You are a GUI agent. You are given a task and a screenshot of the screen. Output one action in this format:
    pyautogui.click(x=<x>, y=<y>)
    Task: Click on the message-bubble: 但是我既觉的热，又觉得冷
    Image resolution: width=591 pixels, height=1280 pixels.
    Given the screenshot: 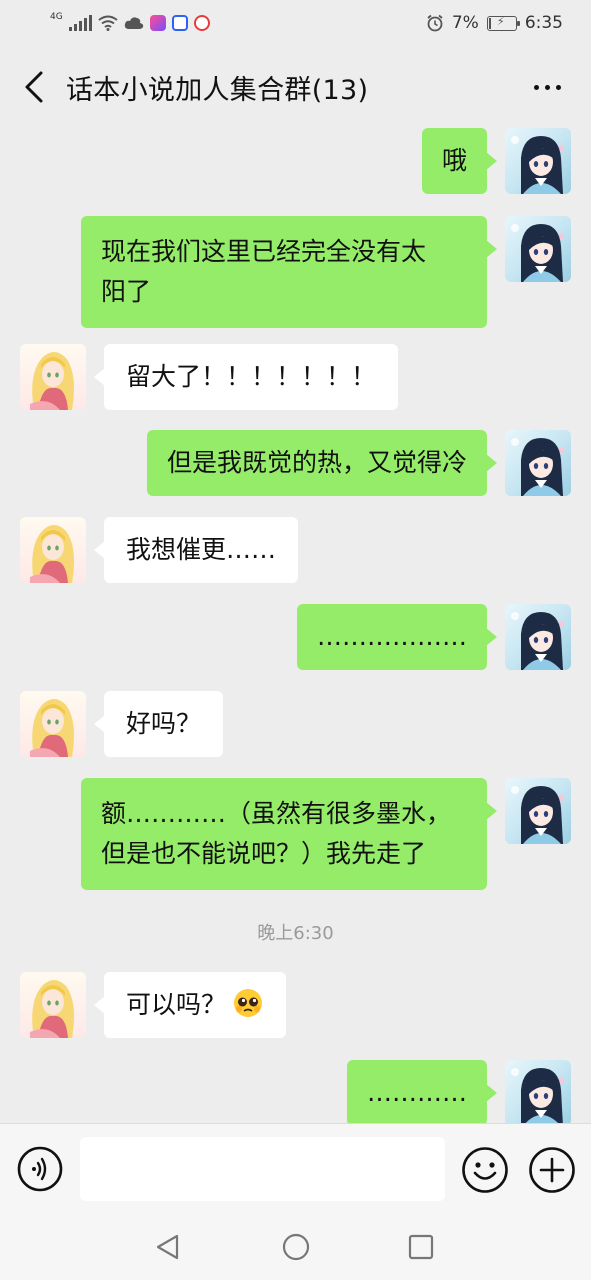 What is the action you would take?
    pyautogui.click(x=322, y=463)
    